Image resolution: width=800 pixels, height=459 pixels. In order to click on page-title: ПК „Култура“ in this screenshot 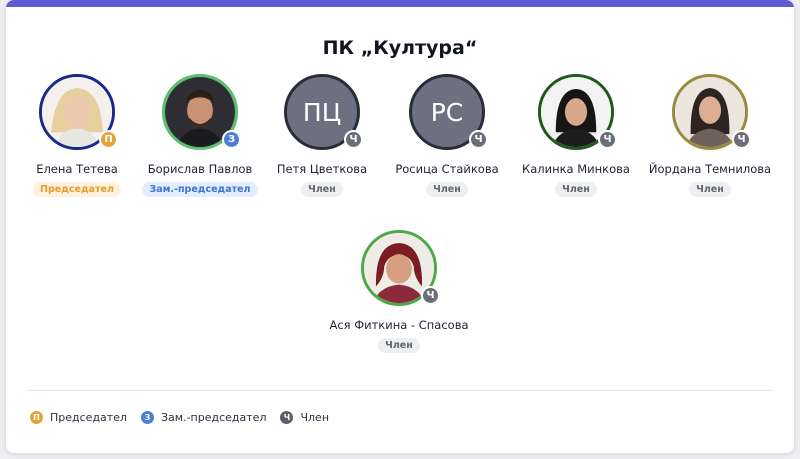, I will do `click(400, 48)`.